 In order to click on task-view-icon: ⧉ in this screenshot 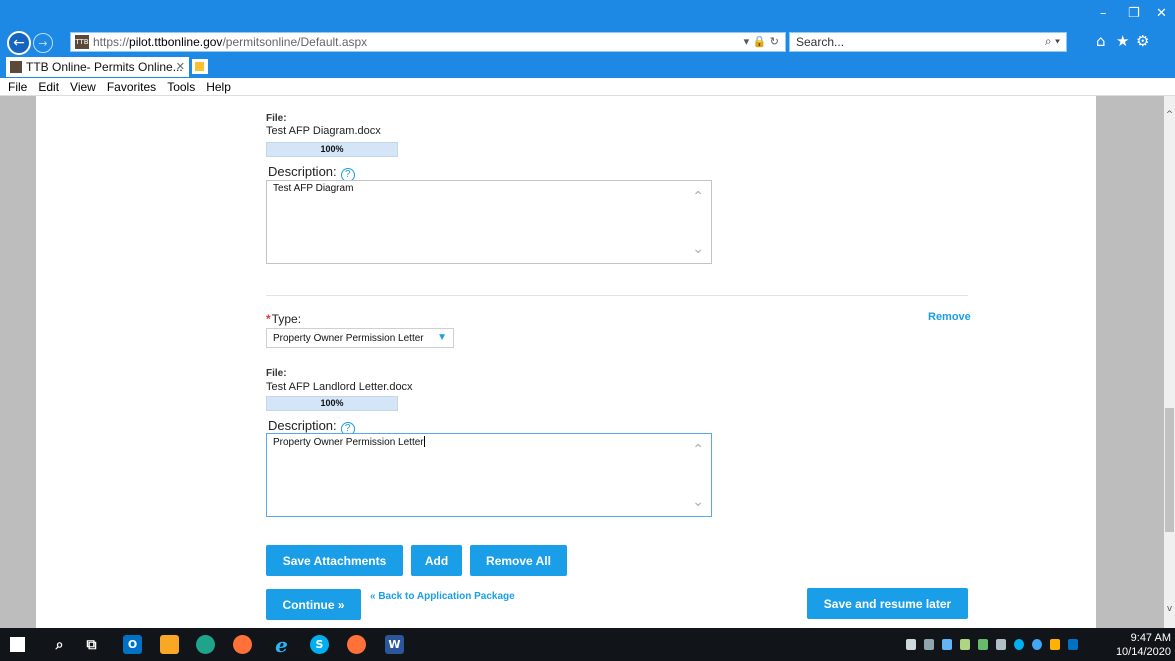, I will do `click(91, 644)`.